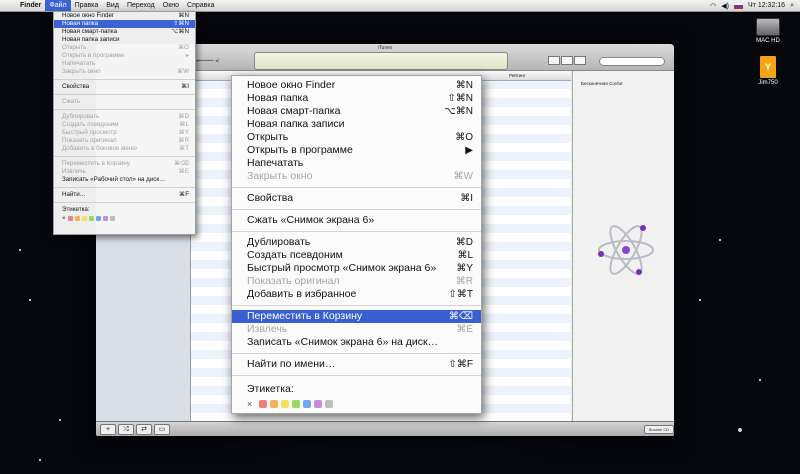 The height and width of the screenshot is (474, 800). What do you see at coordinates (356, 111) in the screenshot?
I see `big-menu-item: Новая смарт-папка ⌥⌘N` at bounding box center [356, 111].